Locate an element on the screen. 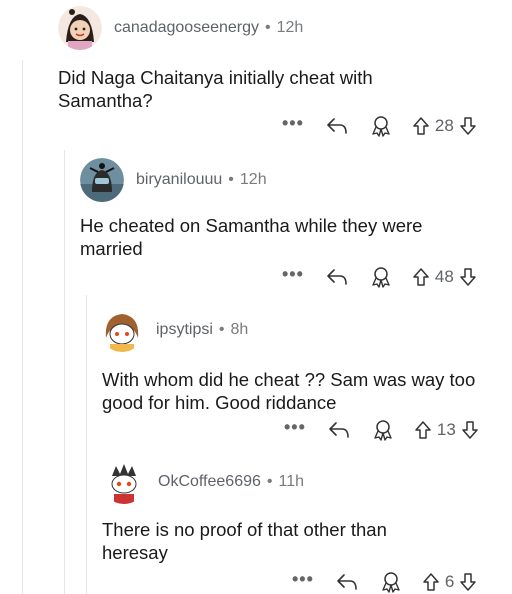 The image size is (512, 594). comment-header: biryanilouuu • 12h is located at coordinates (173, 180).